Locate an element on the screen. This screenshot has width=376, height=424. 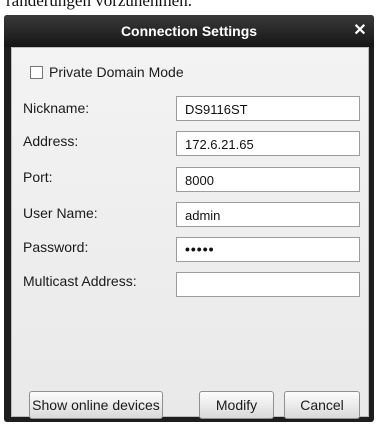
private-domain-label: Private Domain Mode is located at coordinates (116, 72).